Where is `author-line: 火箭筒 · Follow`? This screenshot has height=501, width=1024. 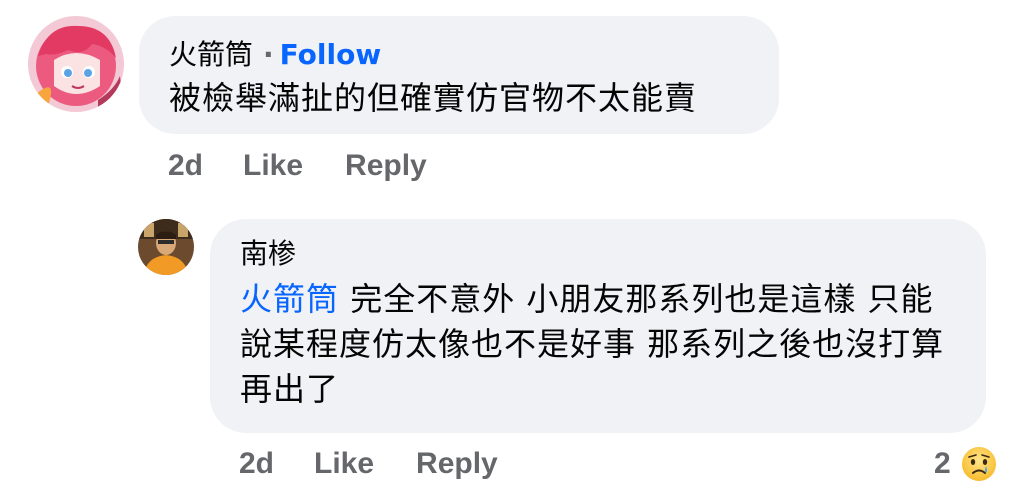
author-line: 火箭筒 · Follow is located at coordinates (459, 55).